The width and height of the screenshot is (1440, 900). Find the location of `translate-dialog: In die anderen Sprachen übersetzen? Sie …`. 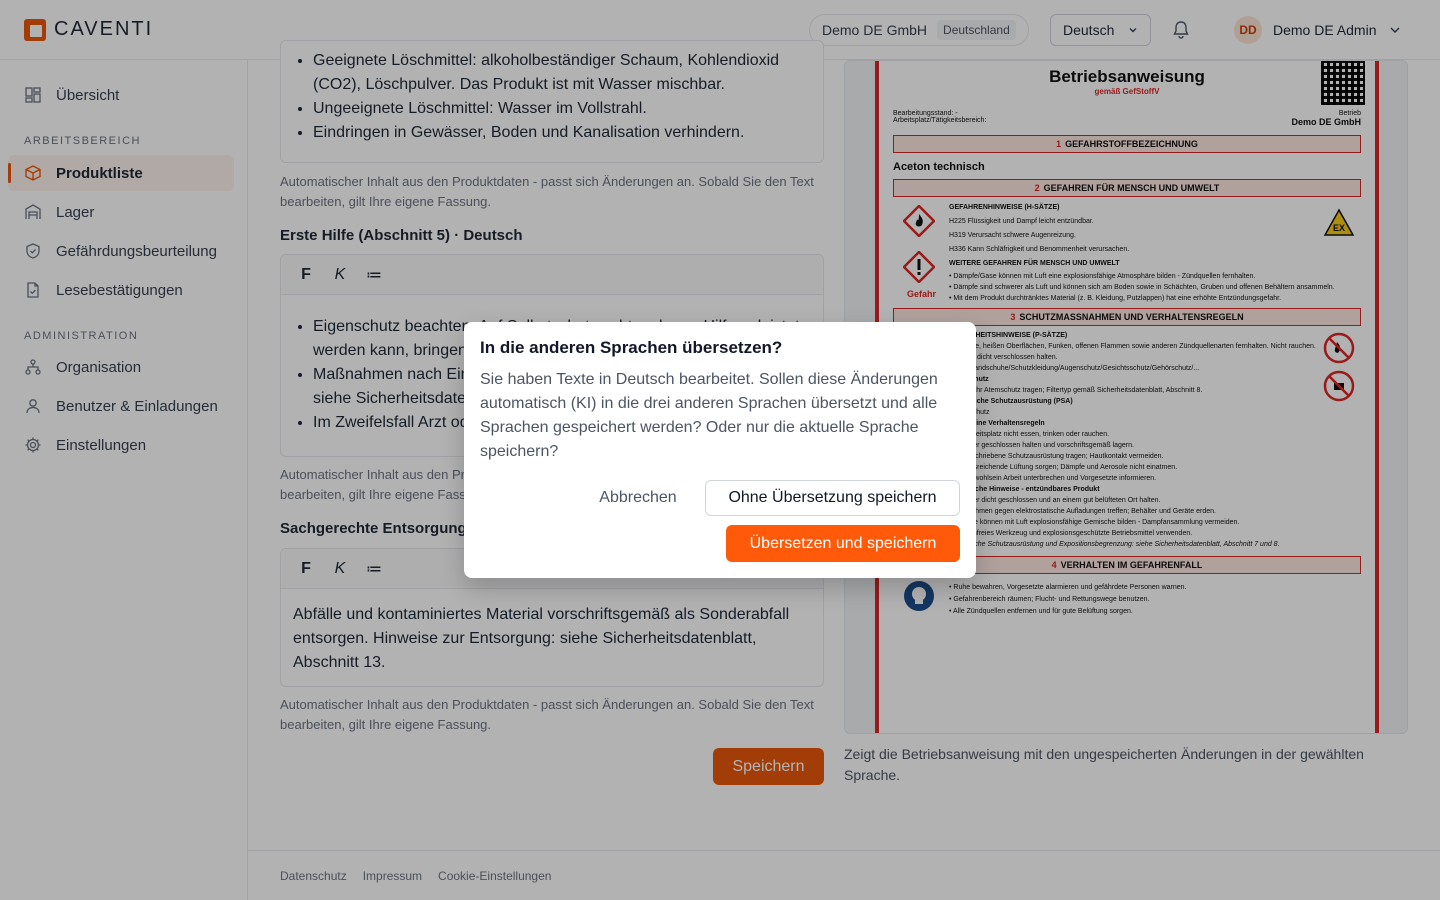

translate-dialog: In die anderen Sprachen übersetzen? Sie … is located at coordinates (720, 450).